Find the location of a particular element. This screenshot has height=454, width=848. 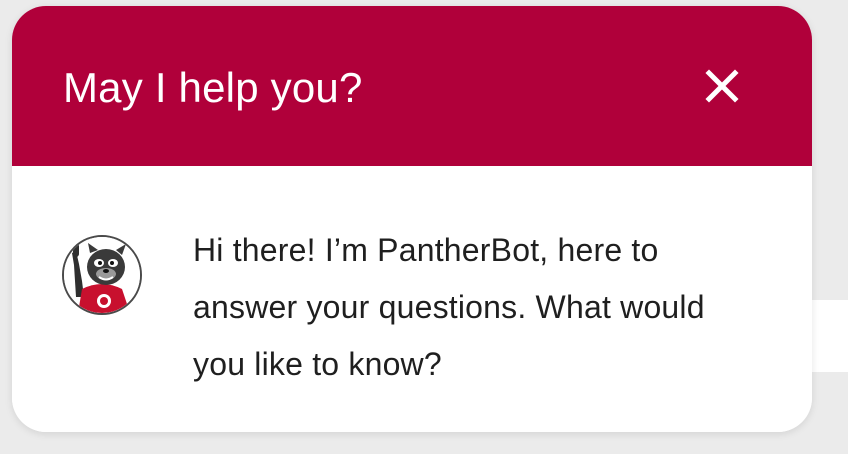

close-icon is located at coordinates (722, 86).